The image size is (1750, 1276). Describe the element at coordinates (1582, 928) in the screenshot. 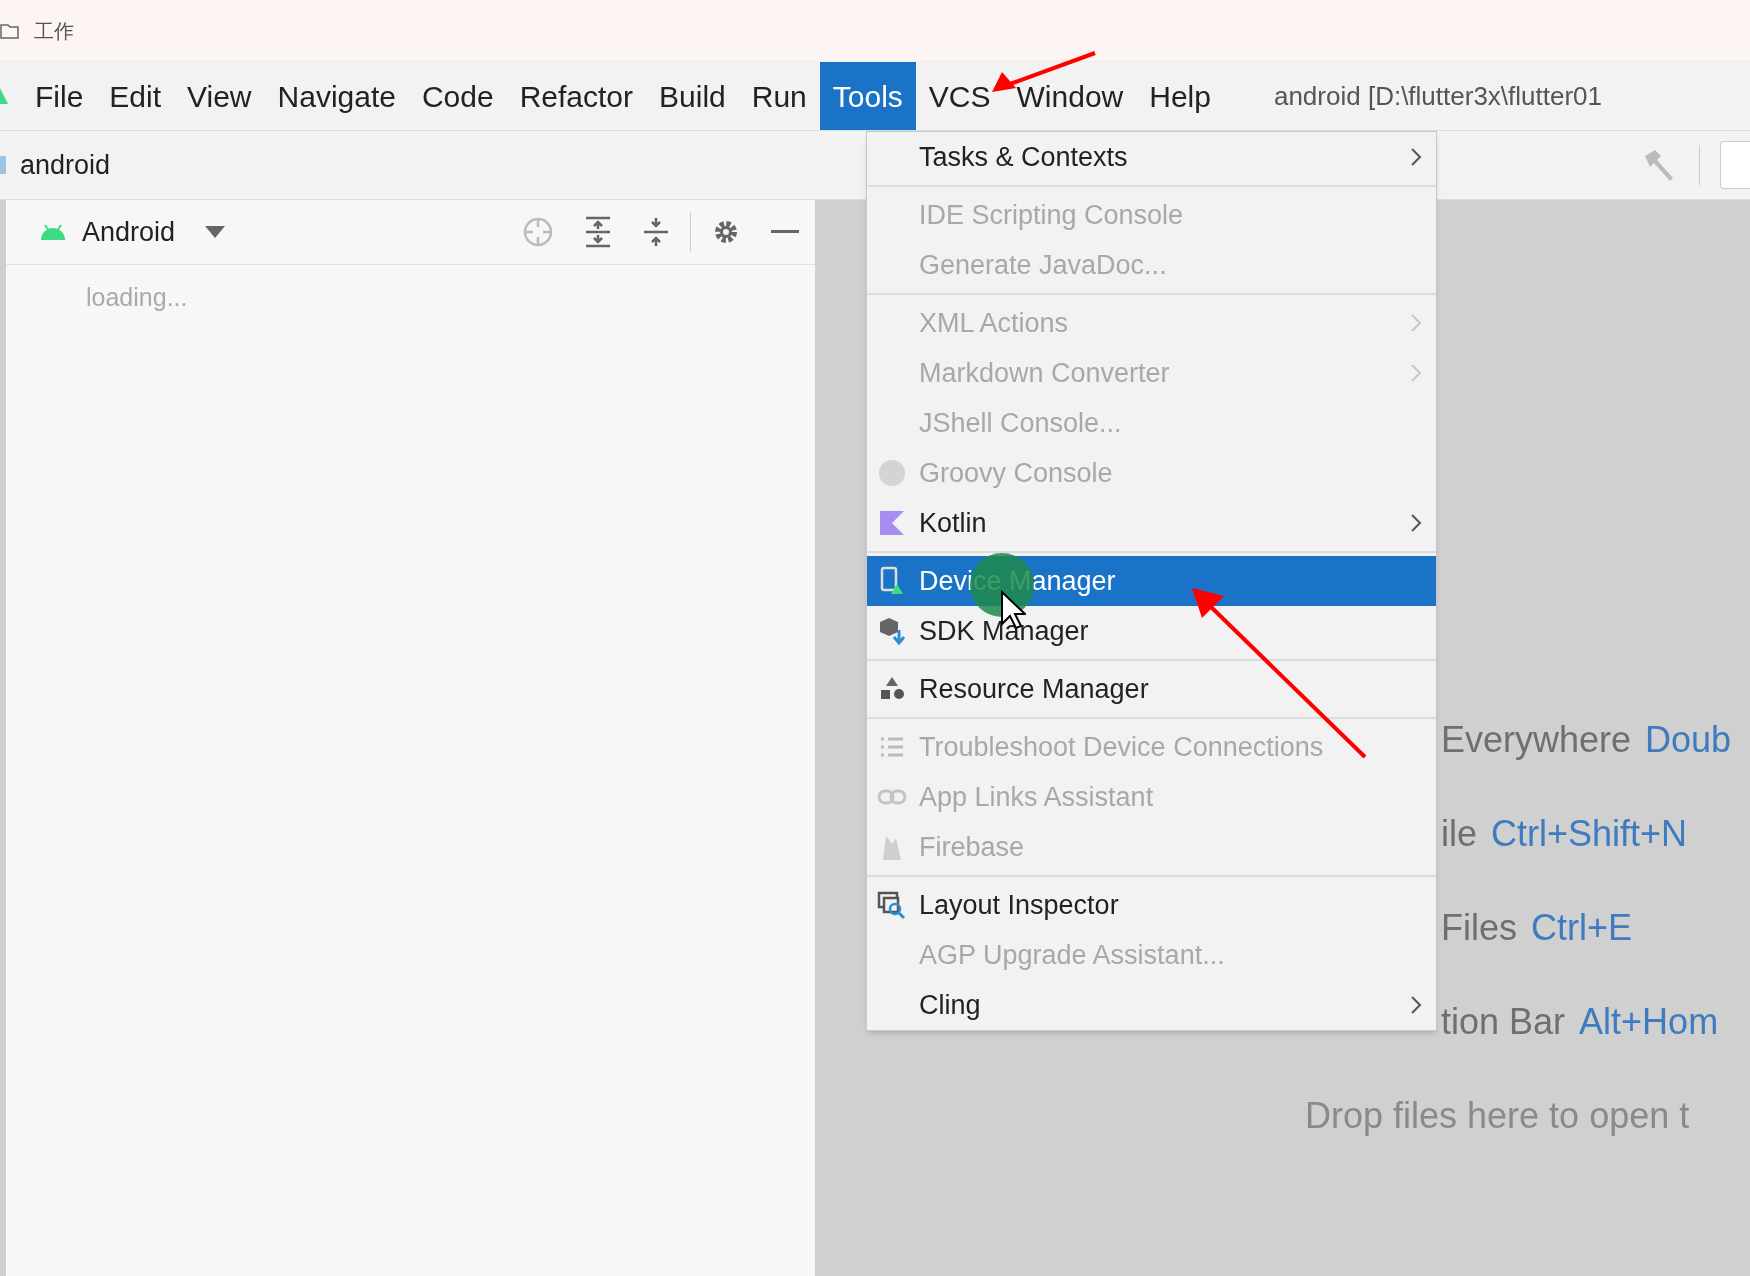

I see `shortcut-text: Ctrl+E` at that location.